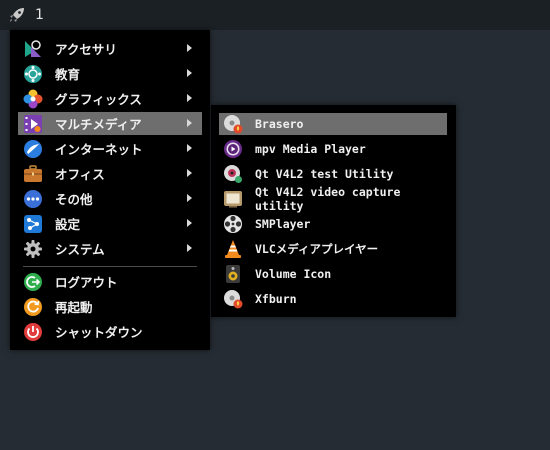 Image resolution: width=550 pixels, height=450 pixels. Describe the element at coordinates (333, 299) in the screenshot. I see `submenu-item-xfburn: Xfburn` at that location.